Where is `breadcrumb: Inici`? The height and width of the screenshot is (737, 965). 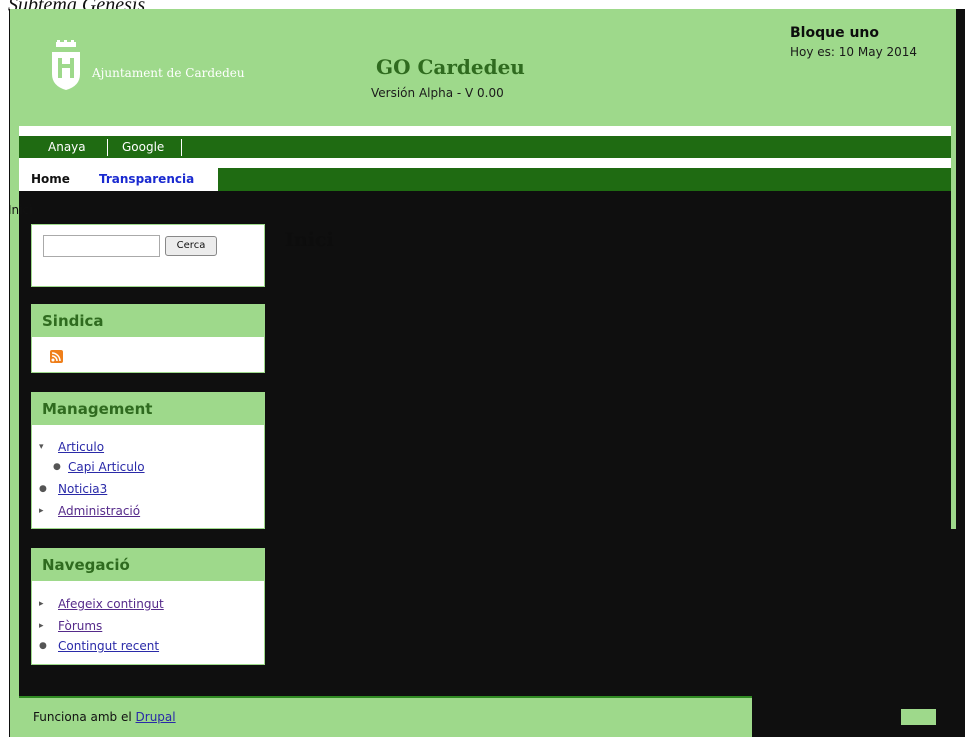
breadcrumb: Inici is located at coordinates (20, 210).